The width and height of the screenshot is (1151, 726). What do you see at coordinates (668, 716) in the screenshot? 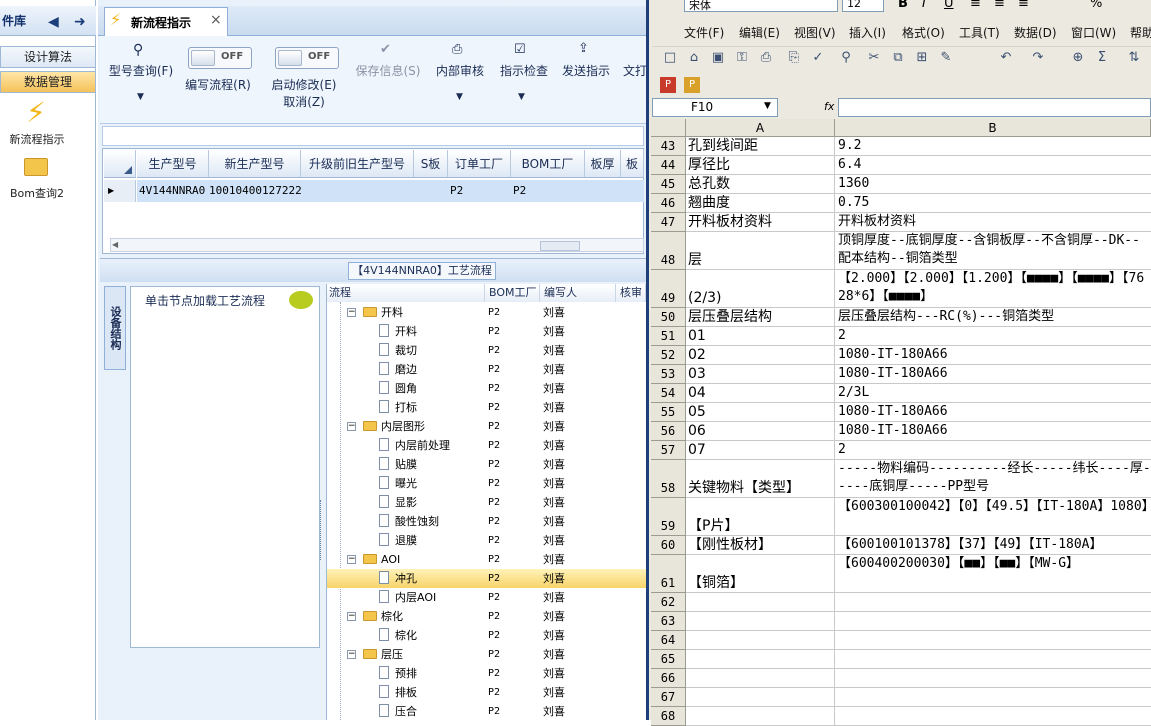
I see `row-number: 68` at bounding box center [668, 716].